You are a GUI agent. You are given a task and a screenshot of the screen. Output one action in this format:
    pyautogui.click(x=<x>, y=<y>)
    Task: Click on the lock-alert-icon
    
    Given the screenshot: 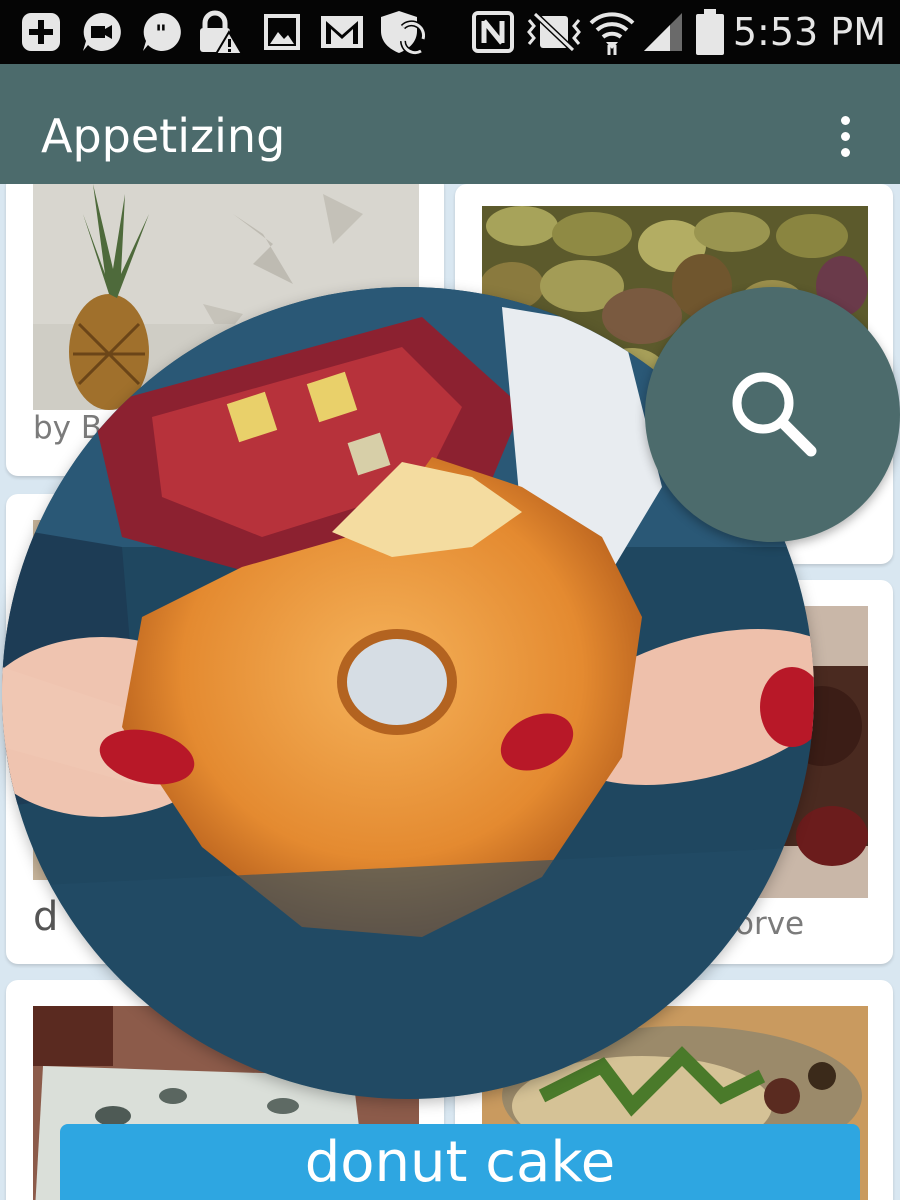 What is the action you would take?
    pyautogui.click(x=220, y=32)
    